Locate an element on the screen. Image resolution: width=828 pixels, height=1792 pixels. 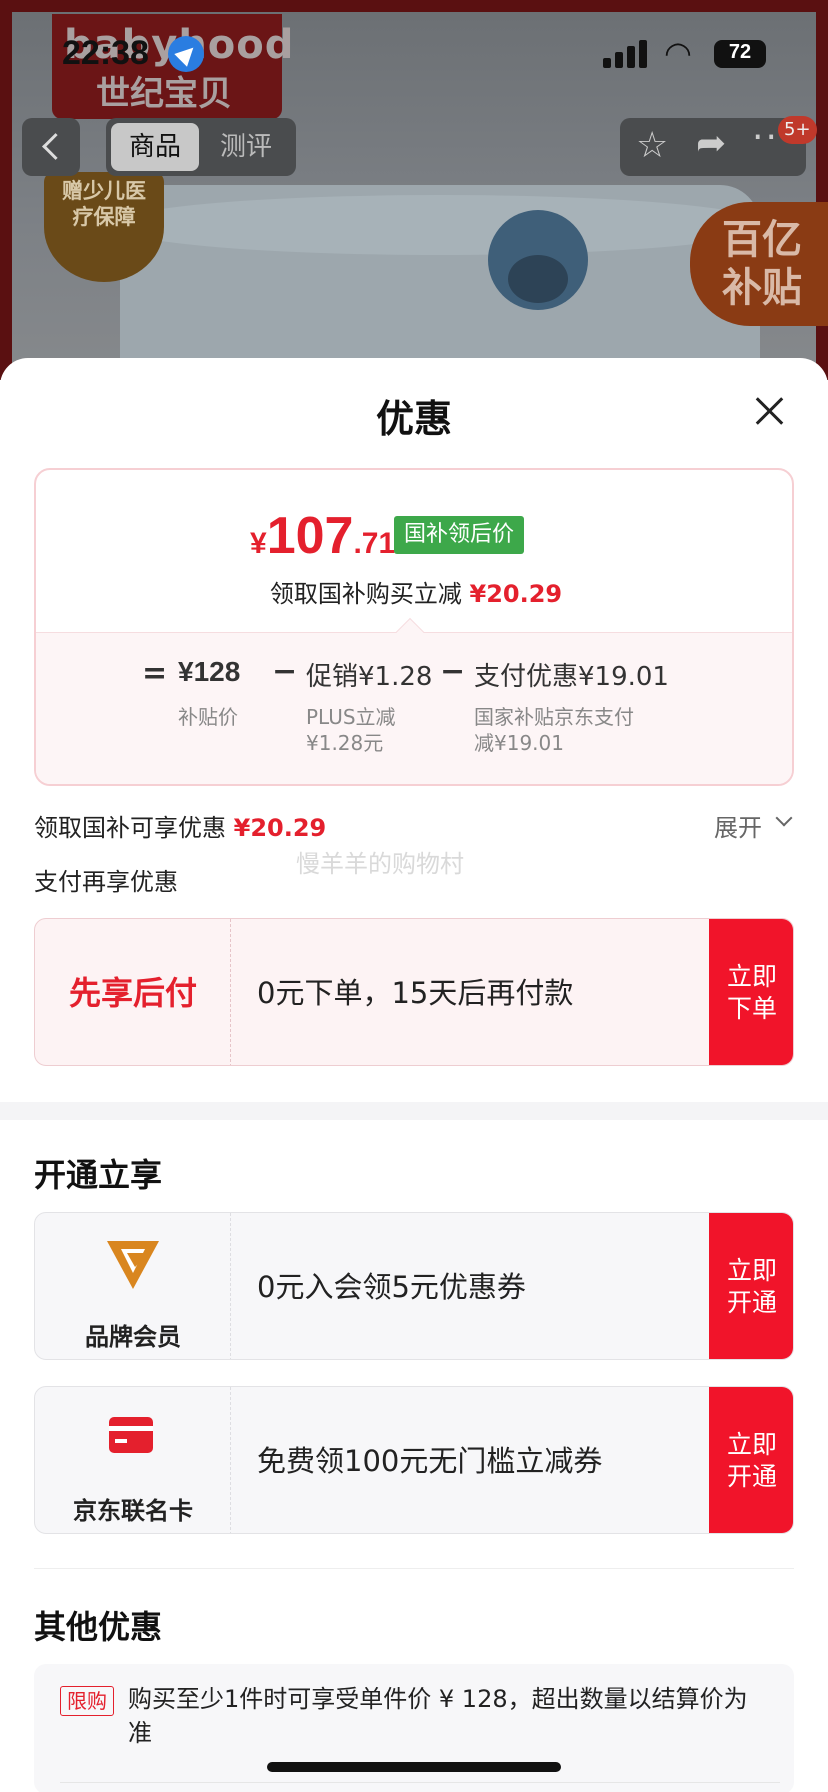
promo-note-line1: PLUS立减 is located at coordinates (351, 717).